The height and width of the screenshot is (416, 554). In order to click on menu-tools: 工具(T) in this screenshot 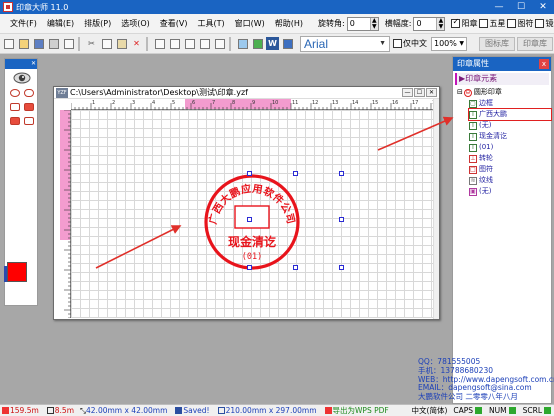, I will do `click(210, 24)`.